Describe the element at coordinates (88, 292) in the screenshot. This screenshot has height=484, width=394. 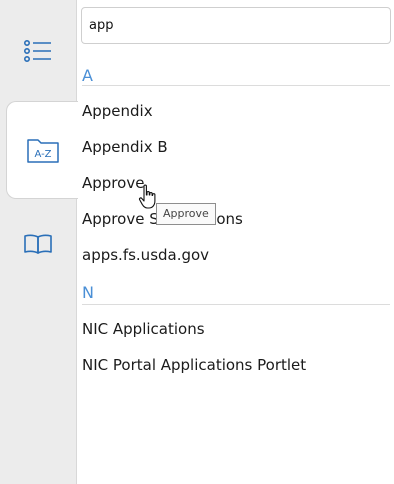
I see `section-letter-n: N` at that location.